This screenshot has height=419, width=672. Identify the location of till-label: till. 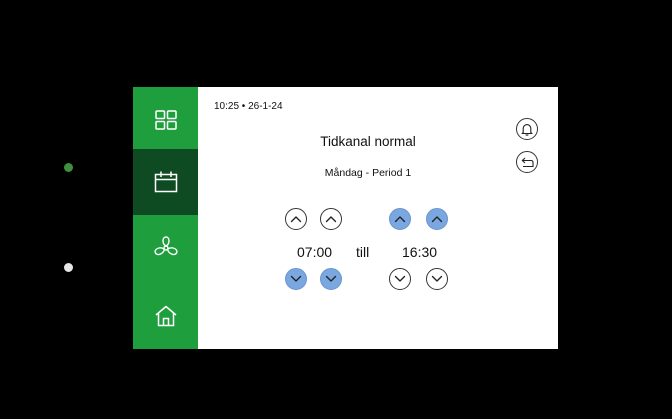
(363, 252).